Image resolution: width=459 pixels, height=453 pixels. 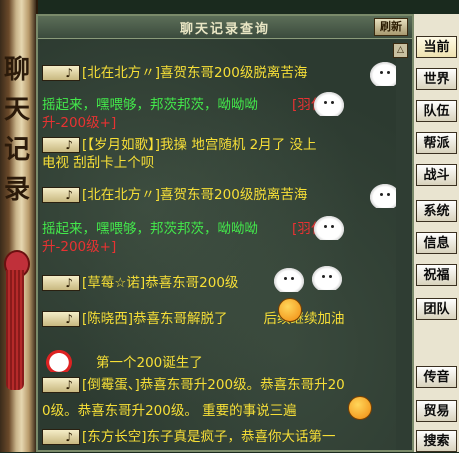 What do you see at coordinates (436, 309) in the screenshot?
I see `tab-squad: 团队` at bounding box center [436, 309].